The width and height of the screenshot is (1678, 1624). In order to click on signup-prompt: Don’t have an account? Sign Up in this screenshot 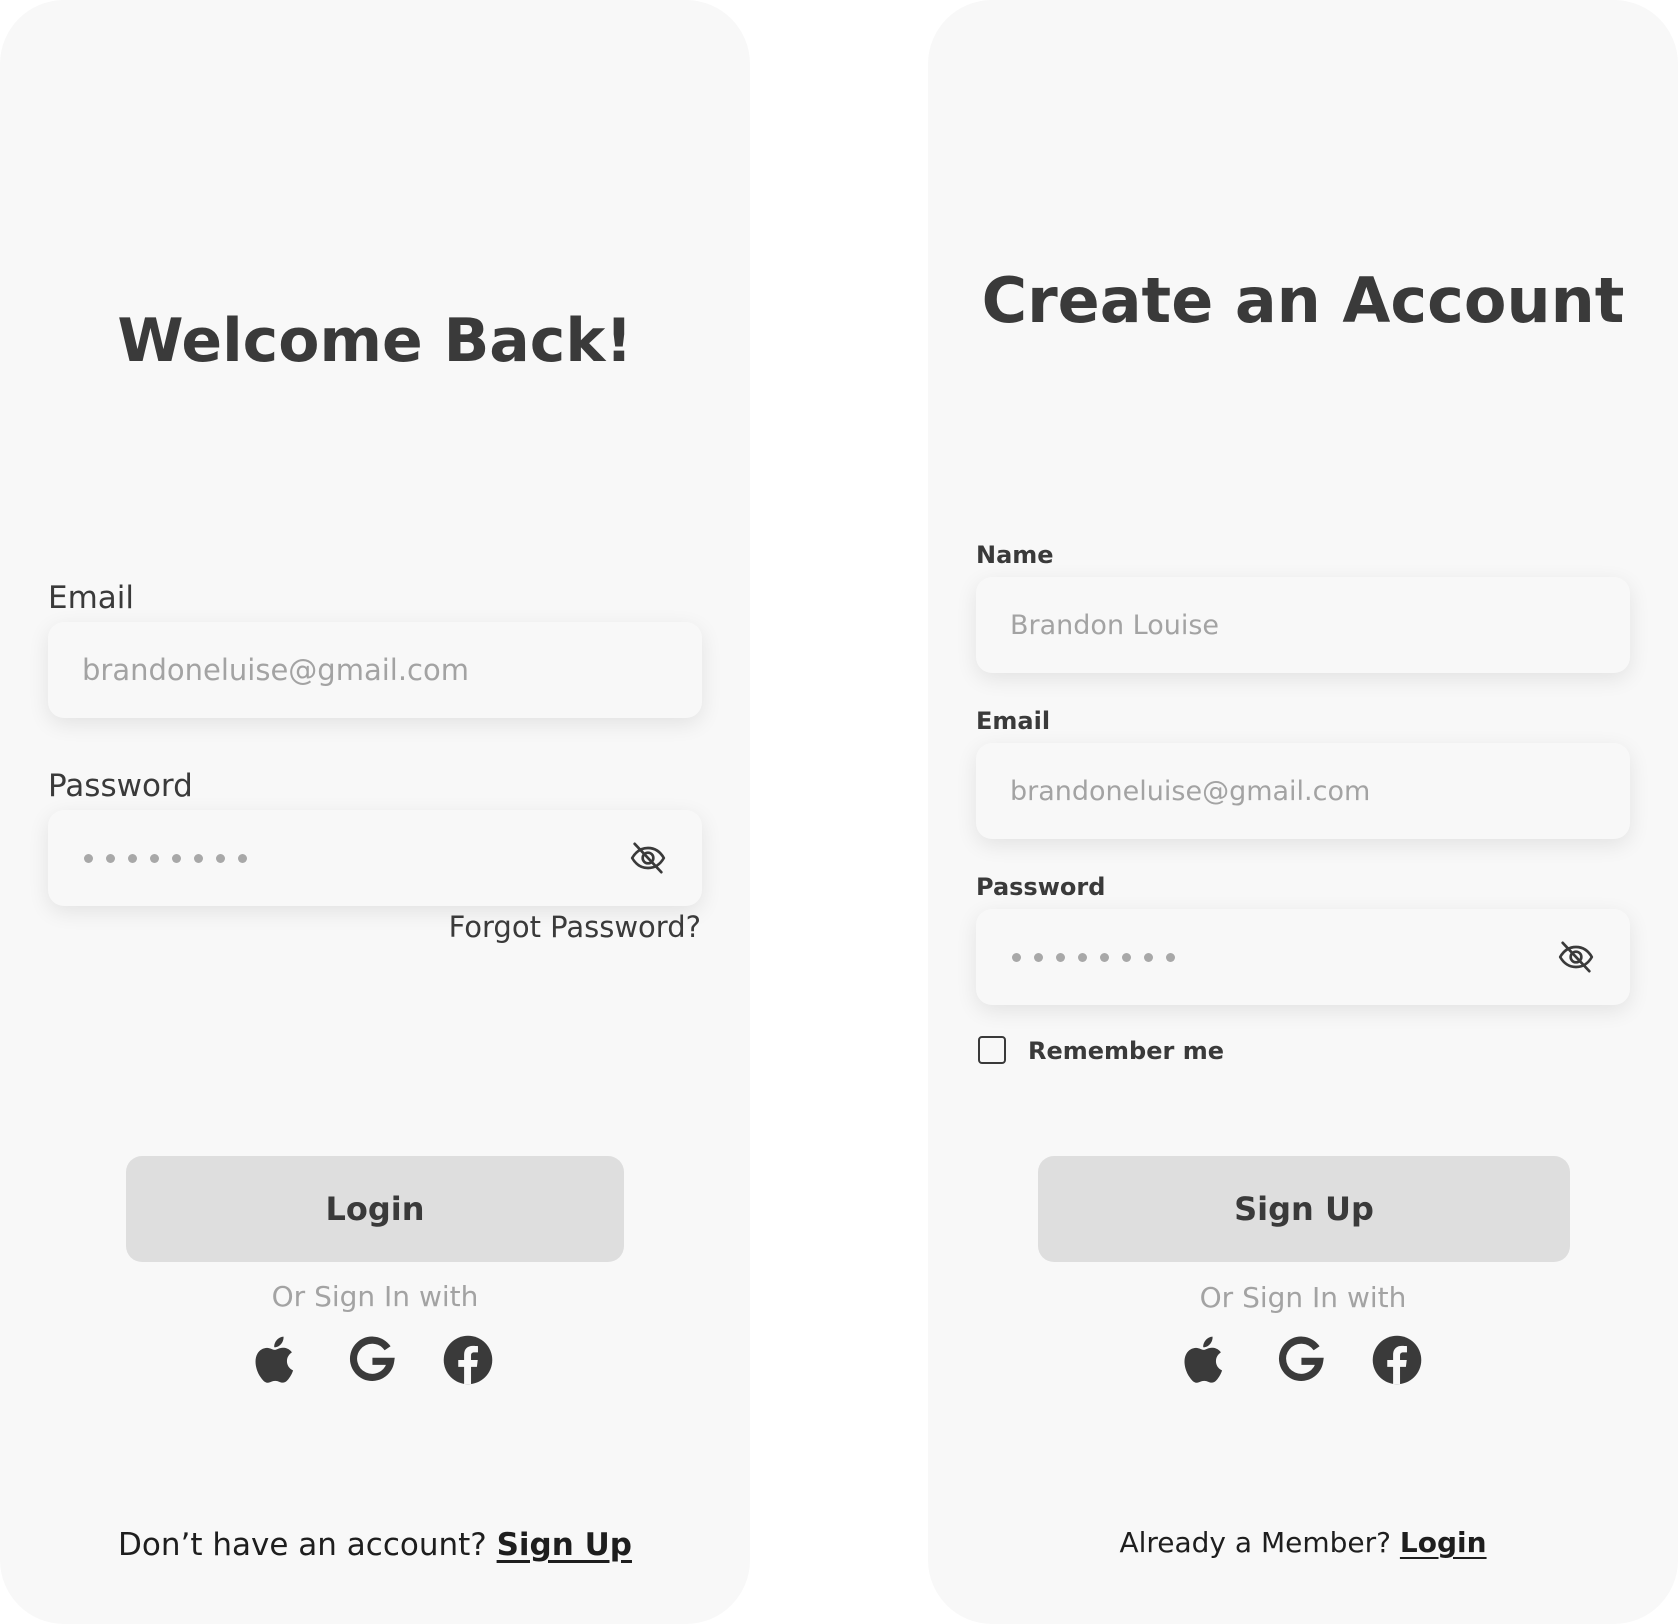, I will do `click(375, 1545)`.